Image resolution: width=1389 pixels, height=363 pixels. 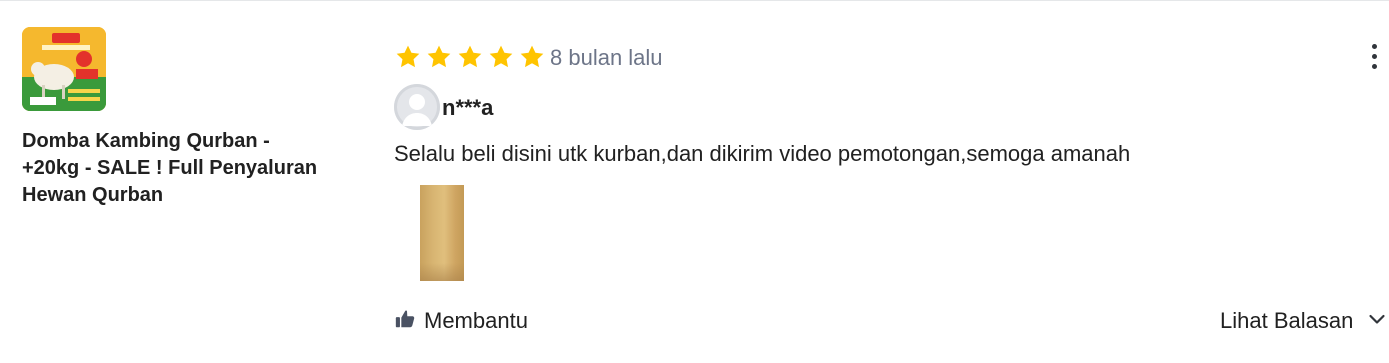 What do you see at coordinates (694, 0) in the screenshot?
I see `divider` at bounding box center [694, 0].